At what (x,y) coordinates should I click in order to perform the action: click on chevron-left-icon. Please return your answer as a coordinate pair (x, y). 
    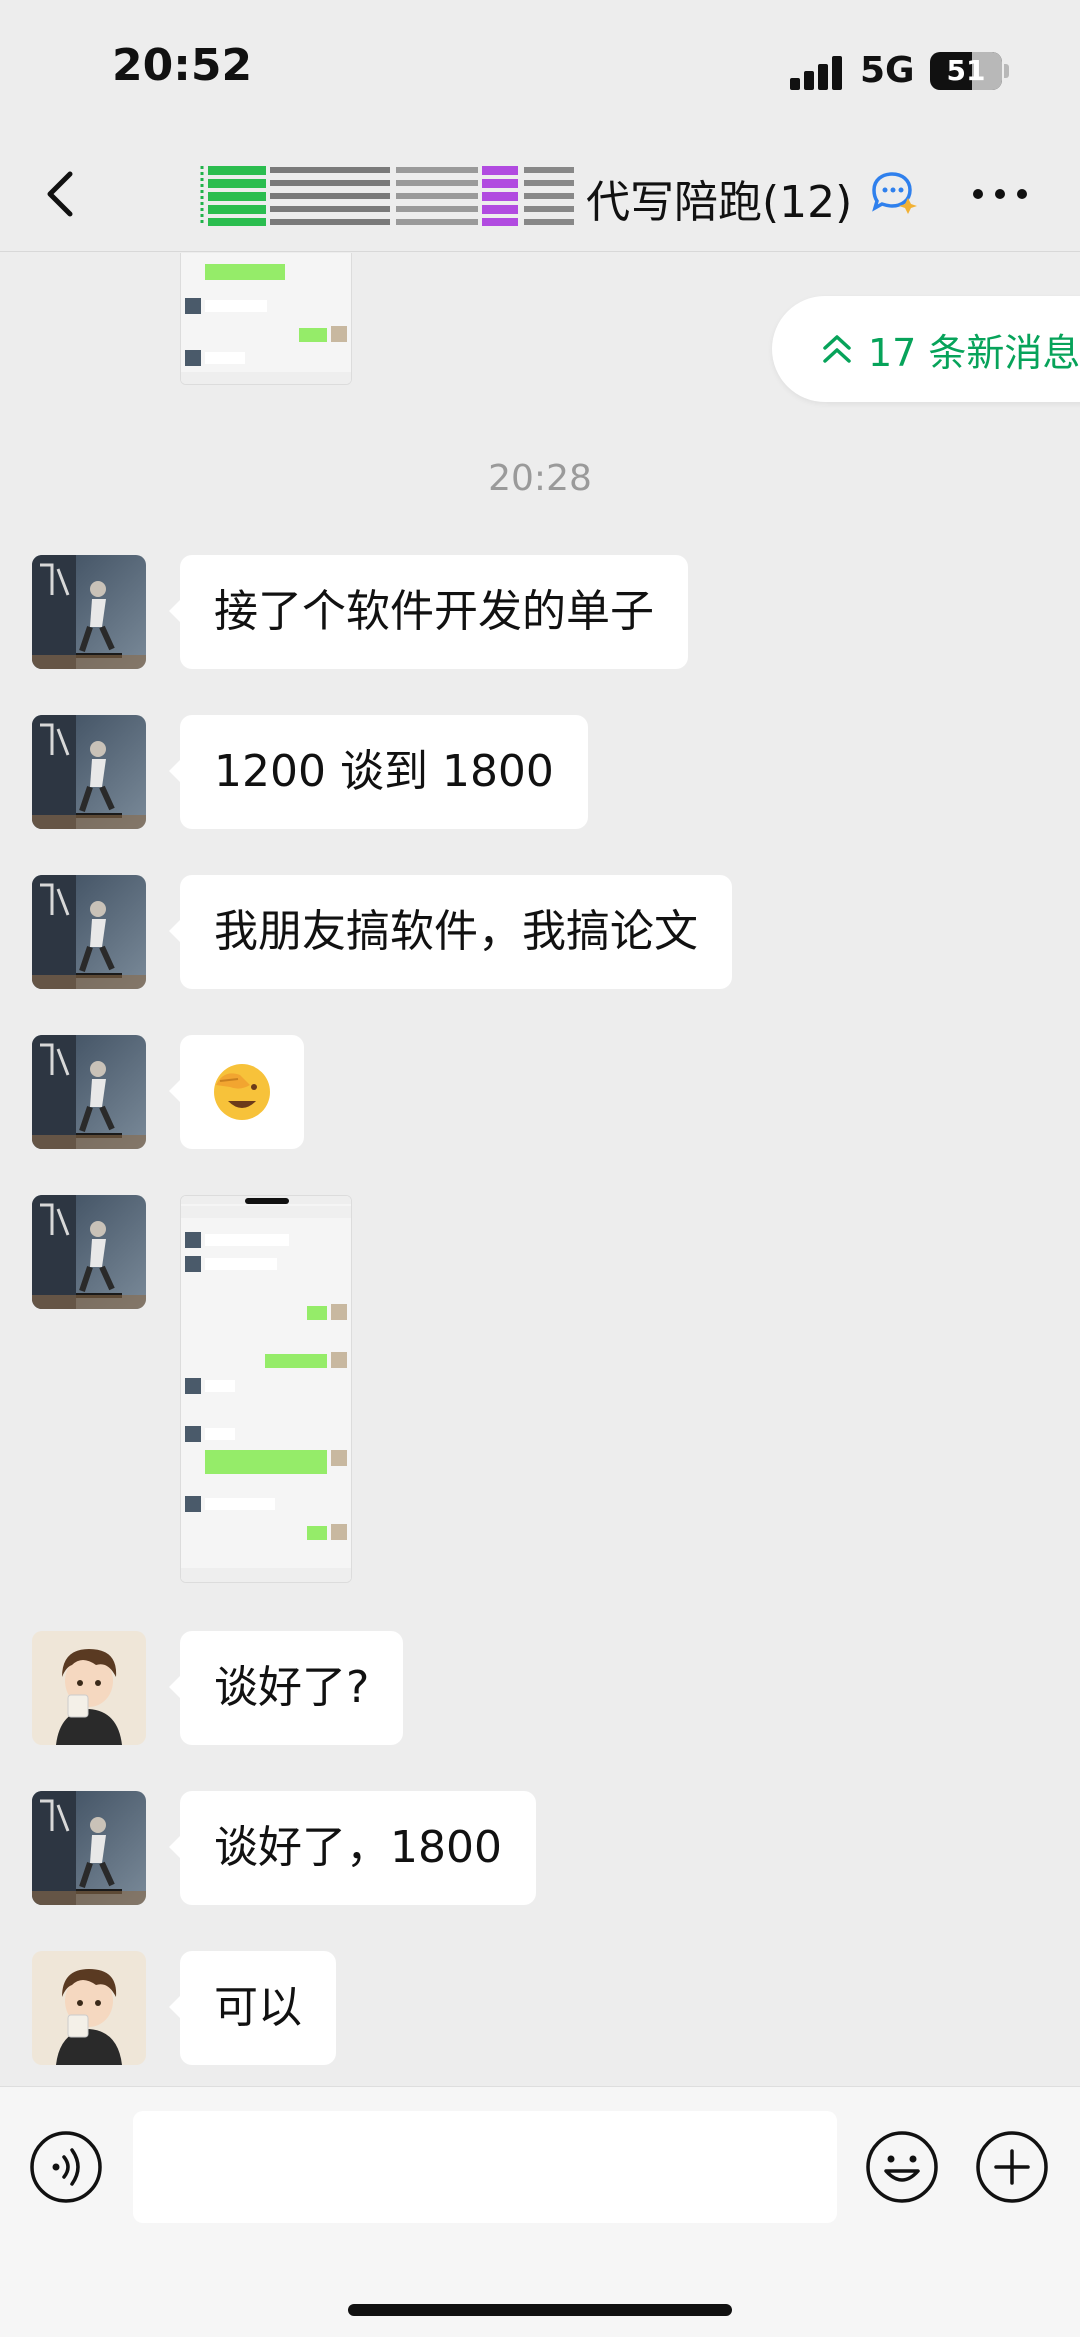
    Looking at the image, I should click on (60, 194).